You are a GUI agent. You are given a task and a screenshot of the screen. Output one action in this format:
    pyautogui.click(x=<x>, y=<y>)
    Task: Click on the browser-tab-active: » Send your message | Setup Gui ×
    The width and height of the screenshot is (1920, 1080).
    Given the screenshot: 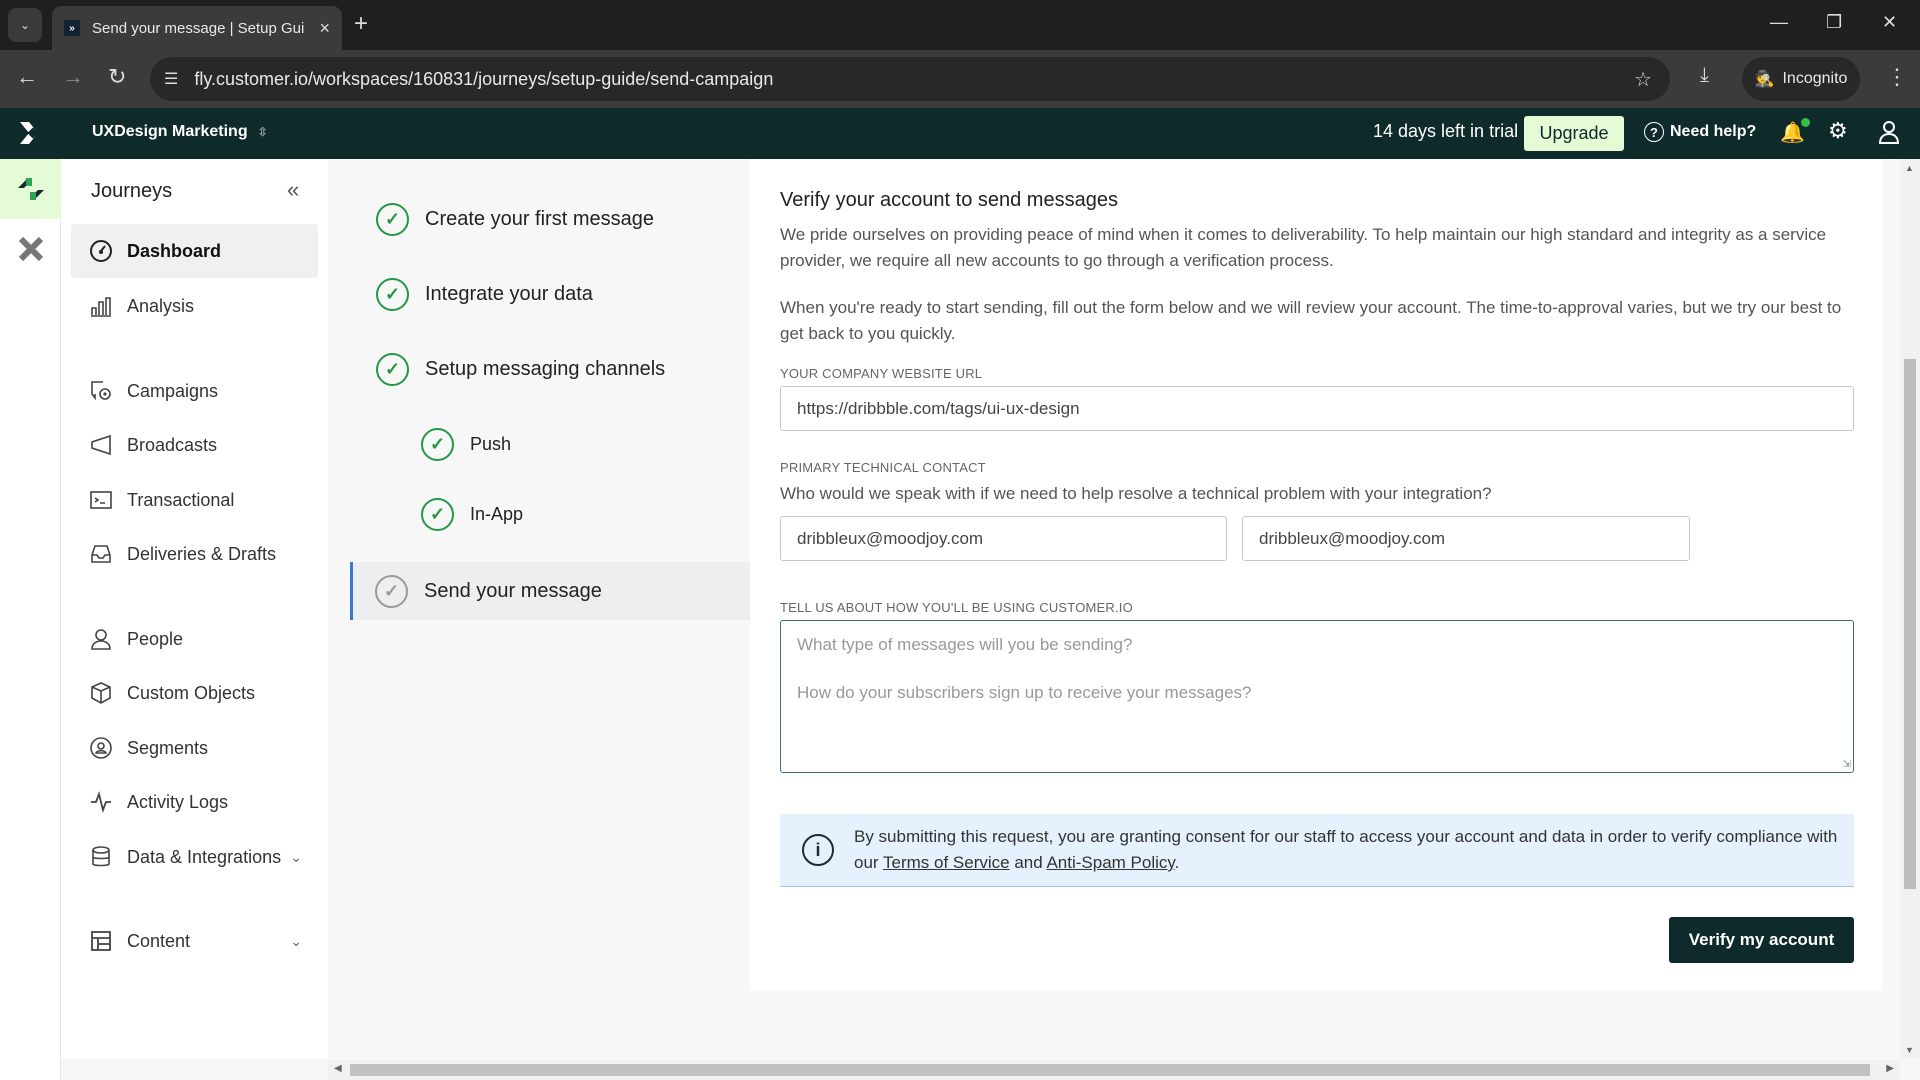 What is the action you would take?
    pyautogui.click(x=197, y=28)
    